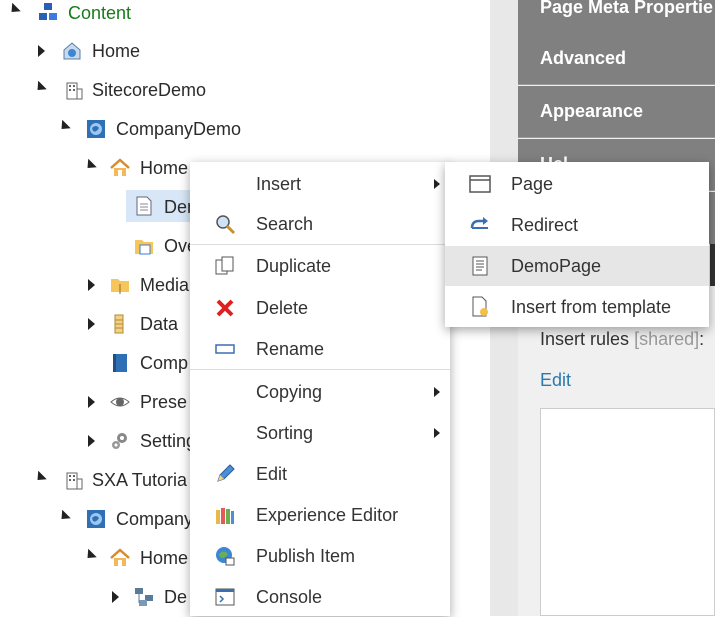 Image resolution: width=715 pixels, height=617 pixels. Describe the element at coordinates (225, 349) in the screenshot. I see `rename-icon` at that location.